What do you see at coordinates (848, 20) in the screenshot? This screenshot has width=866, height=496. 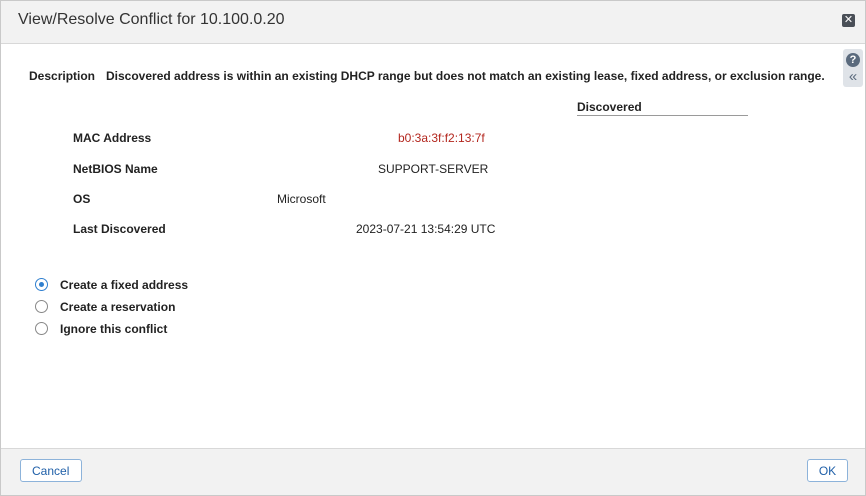 I see `close-icon: ✕` at bounding box center [848, 20].